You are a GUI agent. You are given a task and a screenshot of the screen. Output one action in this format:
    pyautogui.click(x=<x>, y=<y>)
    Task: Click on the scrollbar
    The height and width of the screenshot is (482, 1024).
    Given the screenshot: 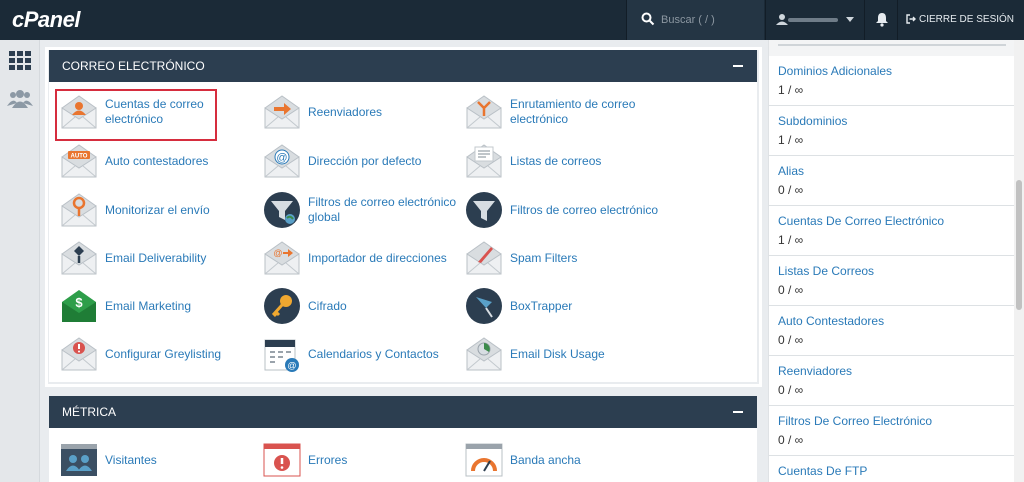 What is the action you would take?
    pyautogui.click(x=1019, y=261)
    